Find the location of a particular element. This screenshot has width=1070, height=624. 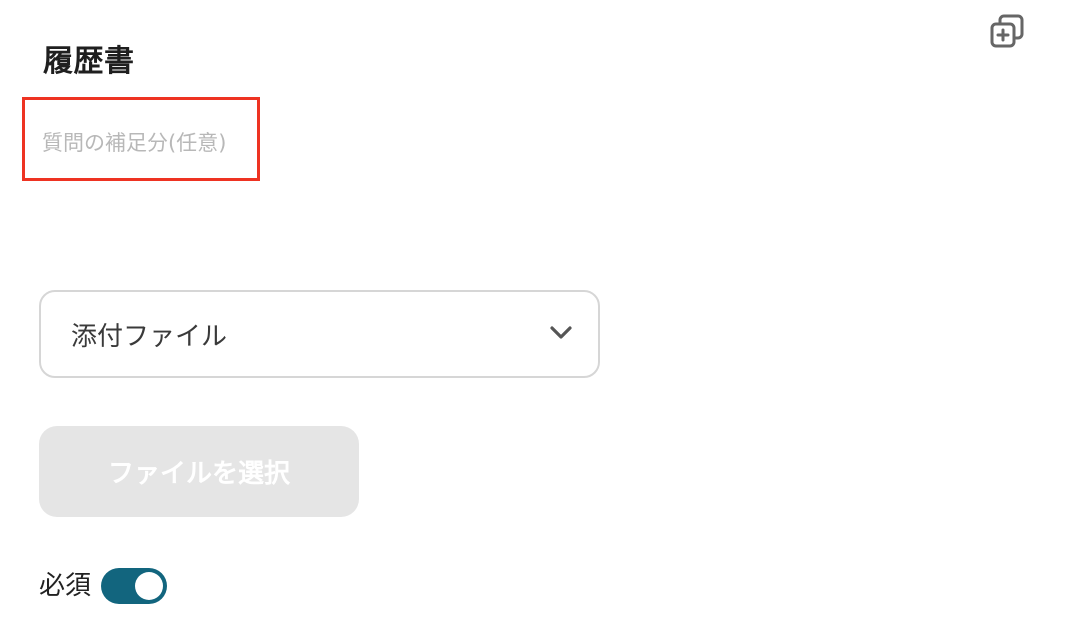

toggle-knob is located at coordinates (149, 586).